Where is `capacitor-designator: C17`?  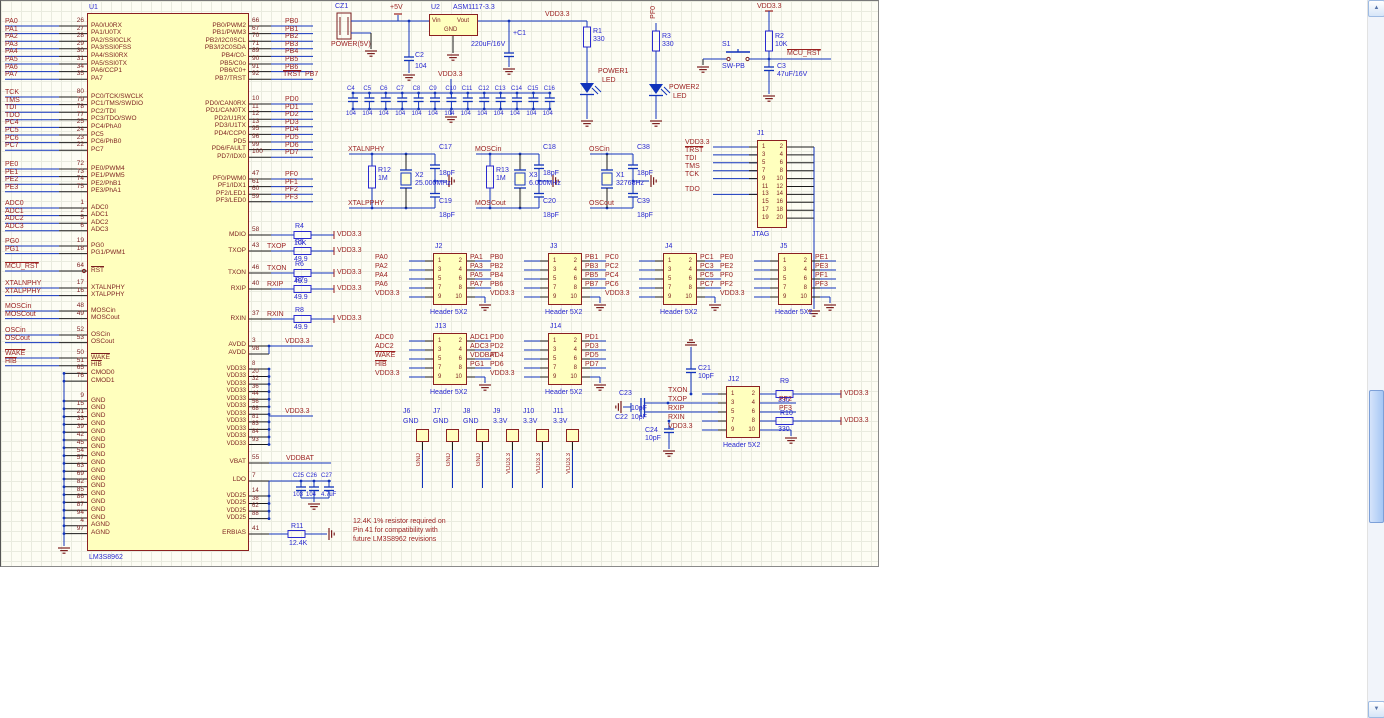 capacitor-designator: C17 is located at coordinates (445, 147).